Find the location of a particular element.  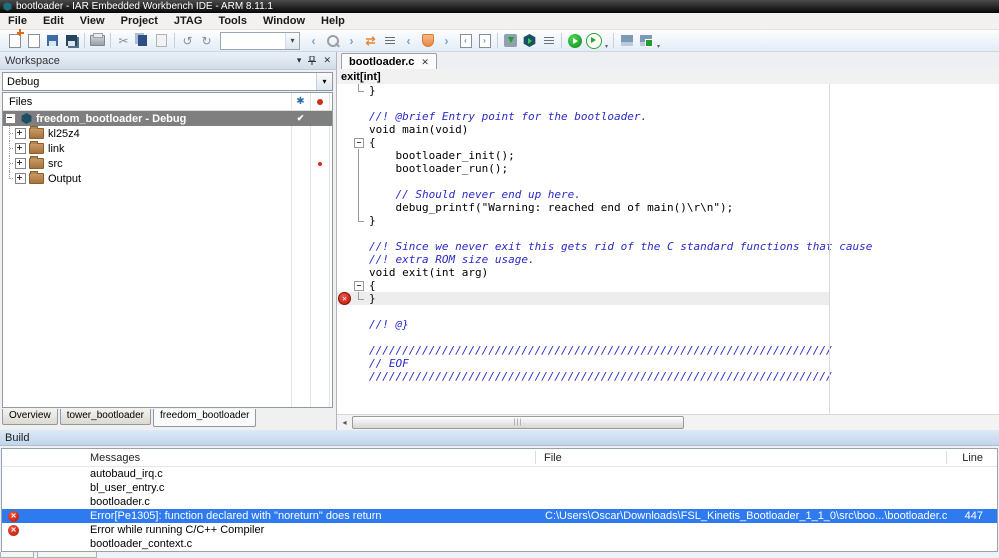

tree-connector is located at coordinates (10, 163).